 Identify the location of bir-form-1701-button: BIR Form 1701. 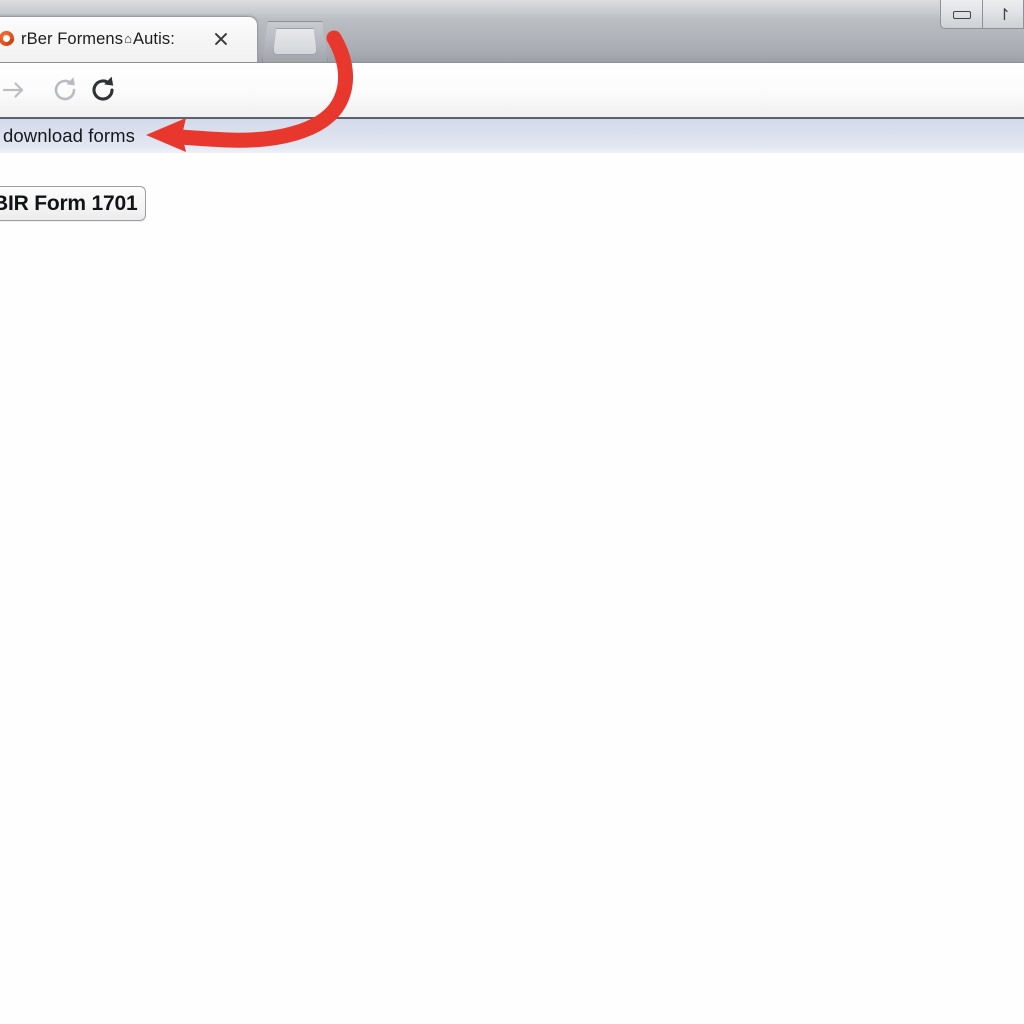
(73, 203).